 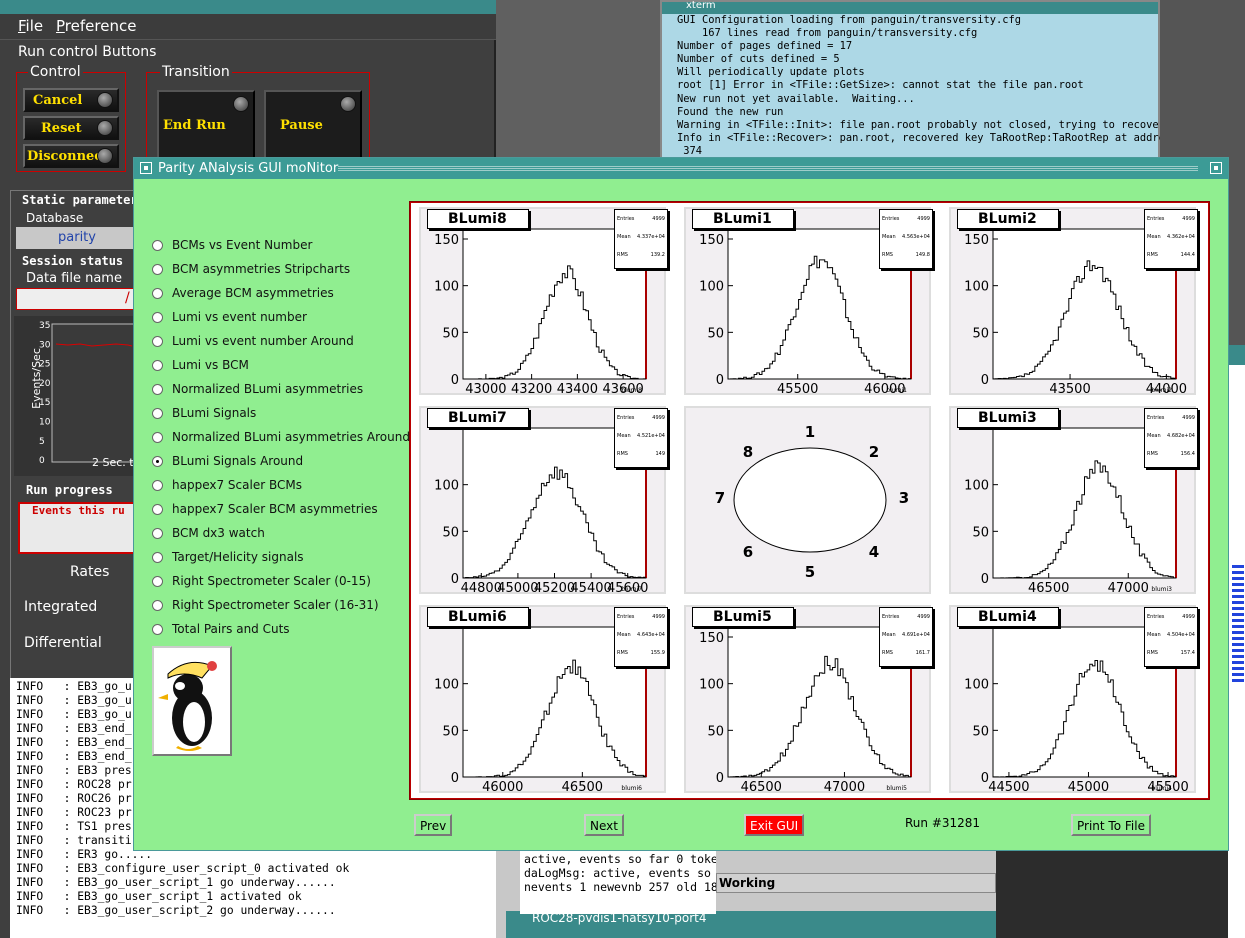 What do you see at coordinates (711, 638) in the screenshot?
I see `y-tick-label: 150` at bounding box center [711, 638].